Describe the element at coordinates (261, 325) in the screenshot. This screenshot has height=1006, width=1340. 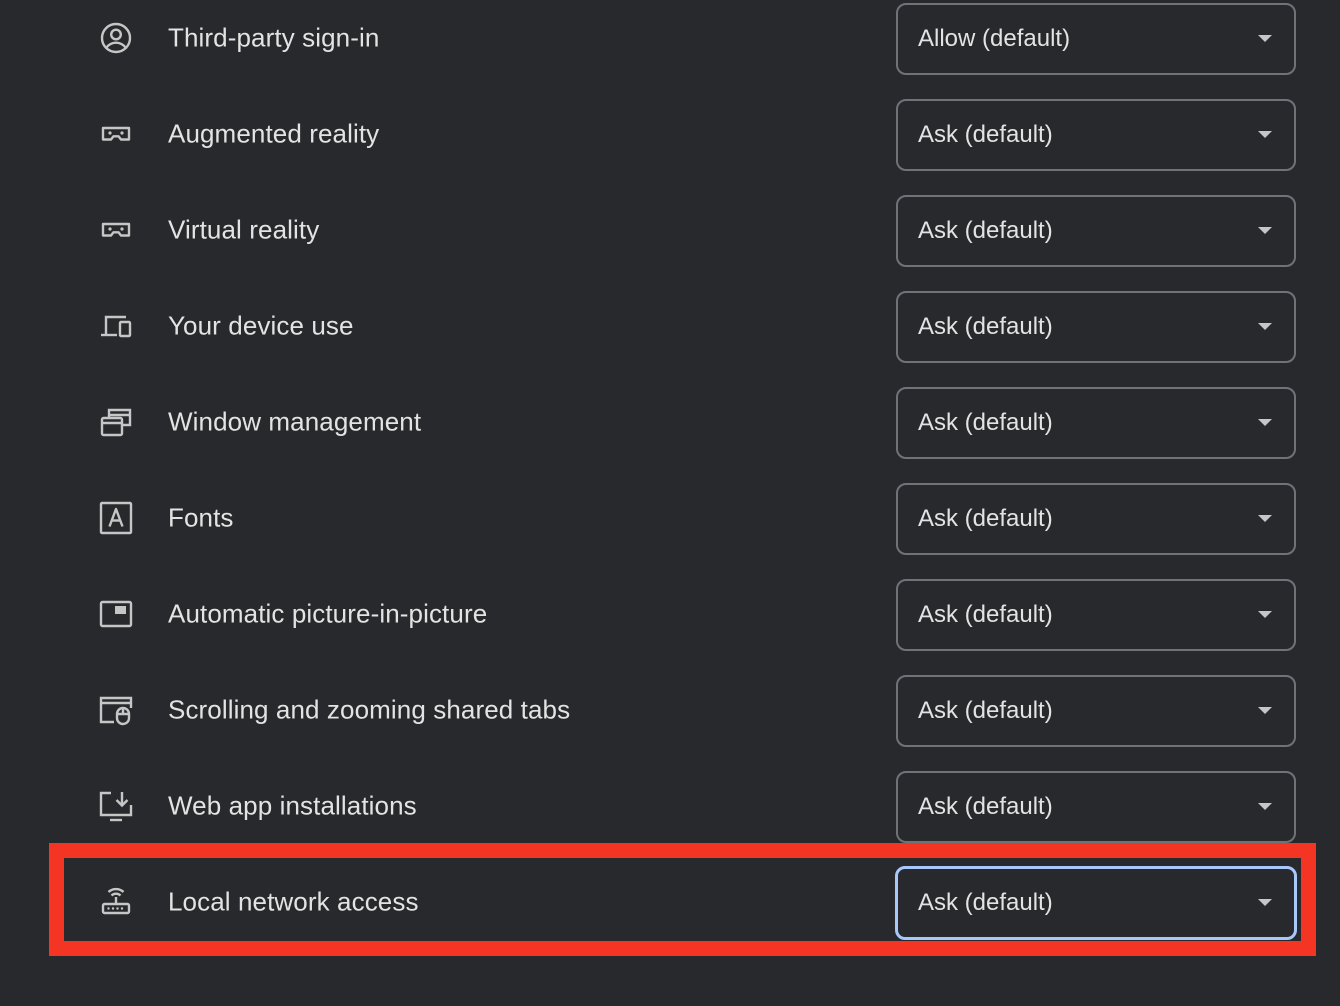
I see `setting-label: Your device use` at that location.